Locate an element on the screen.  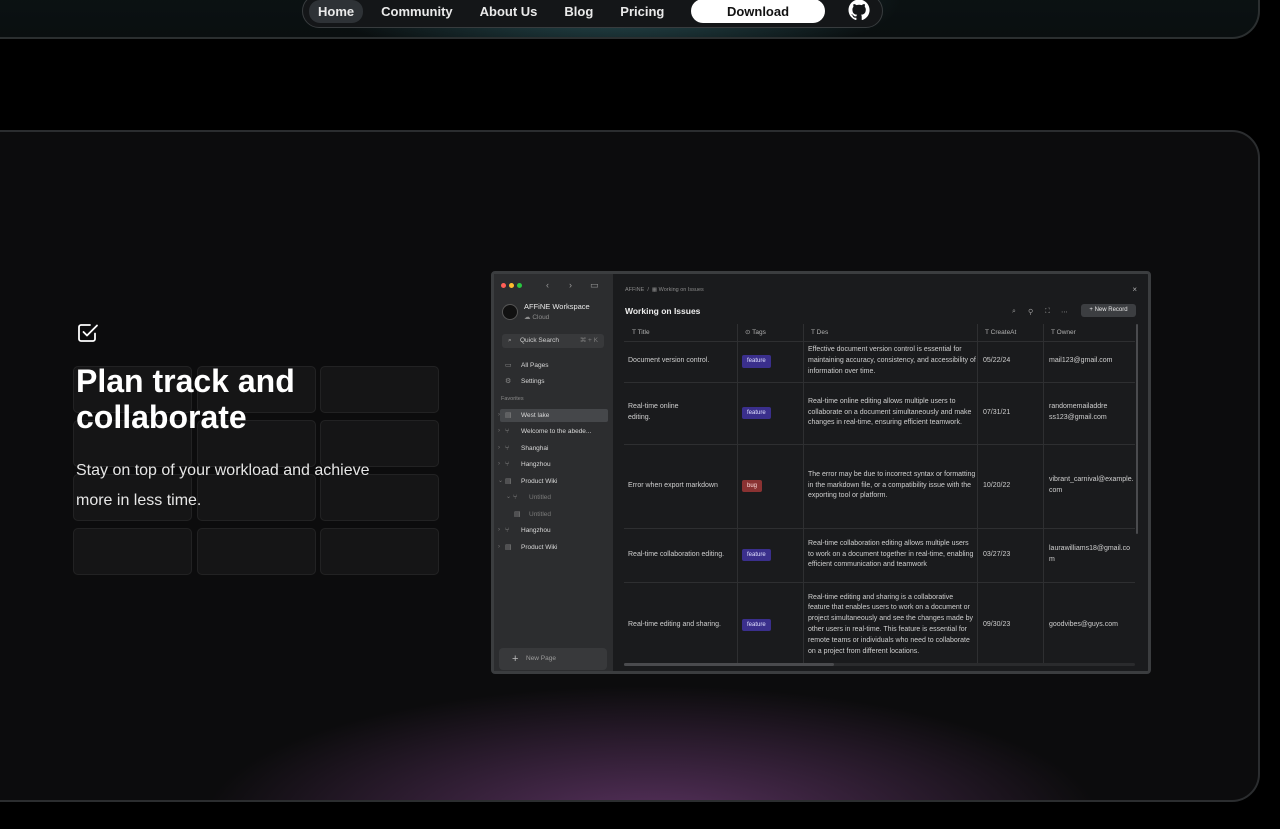
sidebar-toggle-icon: ▭ is located at coordinates (594, 285).